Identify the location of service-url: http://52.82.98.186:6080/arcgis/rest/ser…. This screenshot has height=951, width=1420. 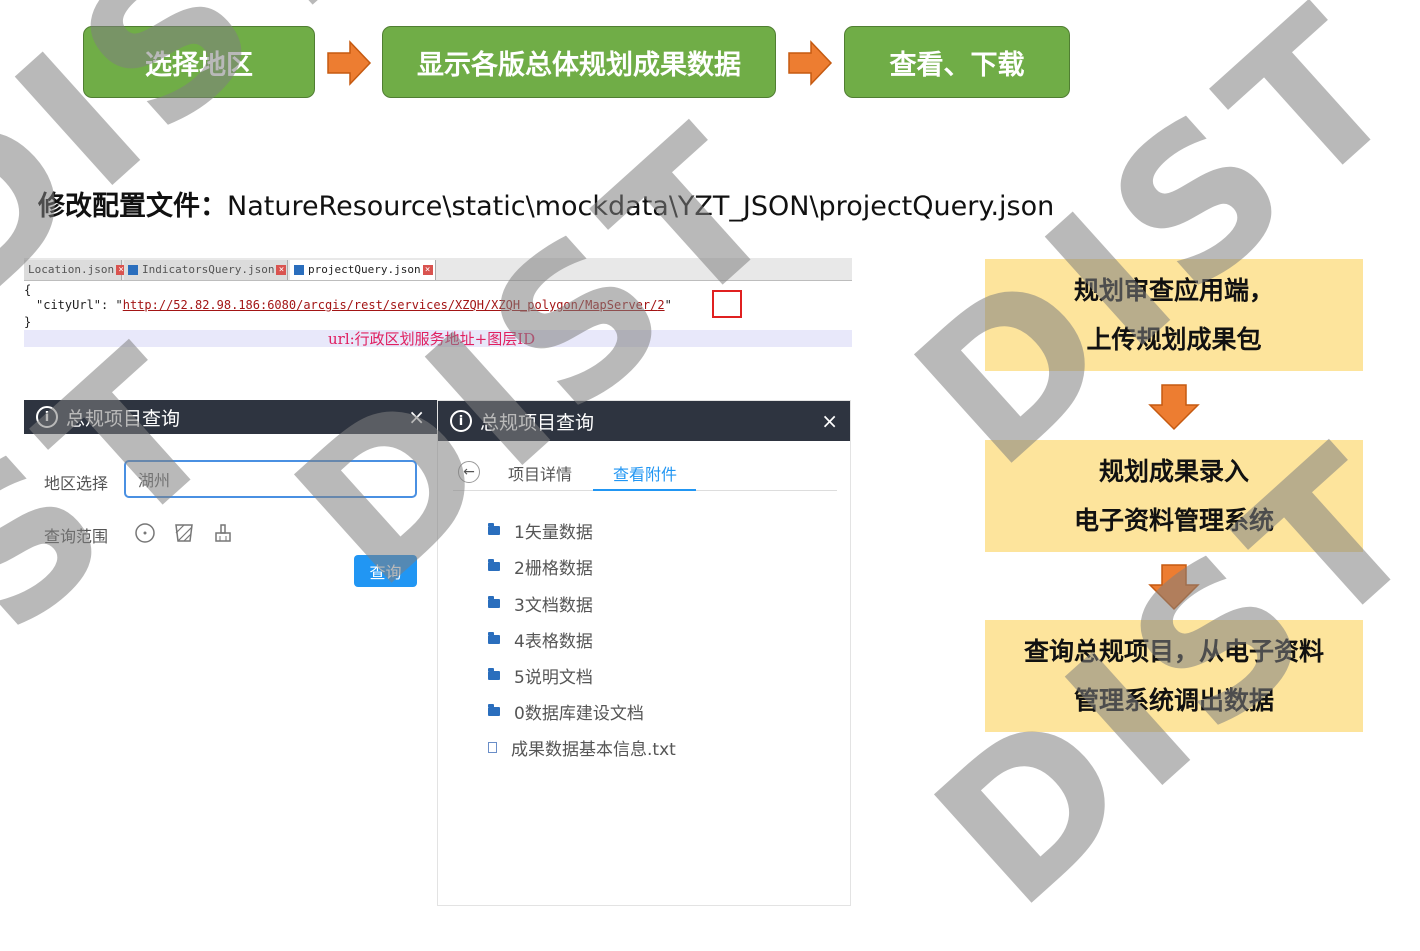
(390, 305).